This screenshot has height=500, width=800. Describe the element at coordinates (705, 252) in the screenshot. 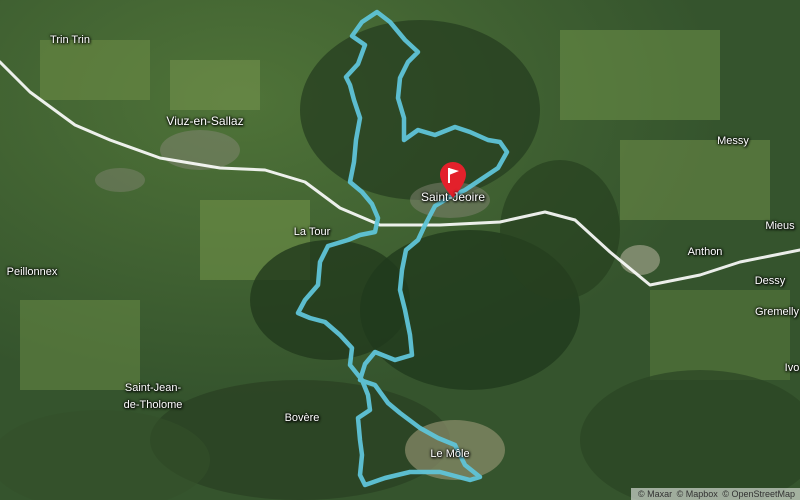

I see `place-label-anthon: Anthon` at that location.